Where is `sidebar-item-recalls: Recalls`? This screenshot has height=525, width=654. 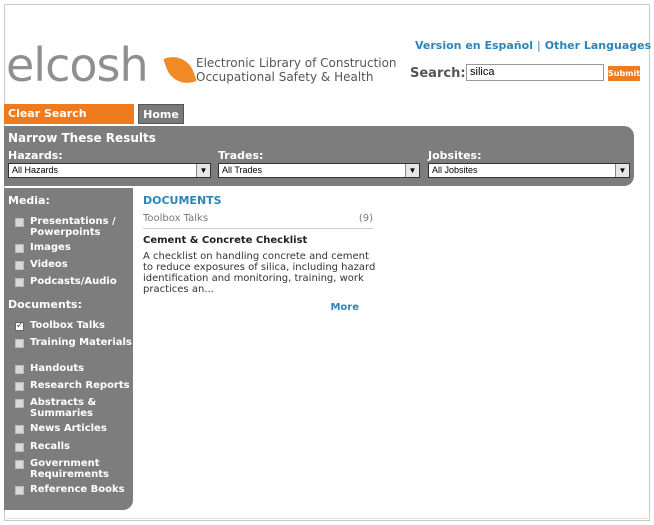 sidebar-item-recalls: Recalls is located at coordinates (74, 446).